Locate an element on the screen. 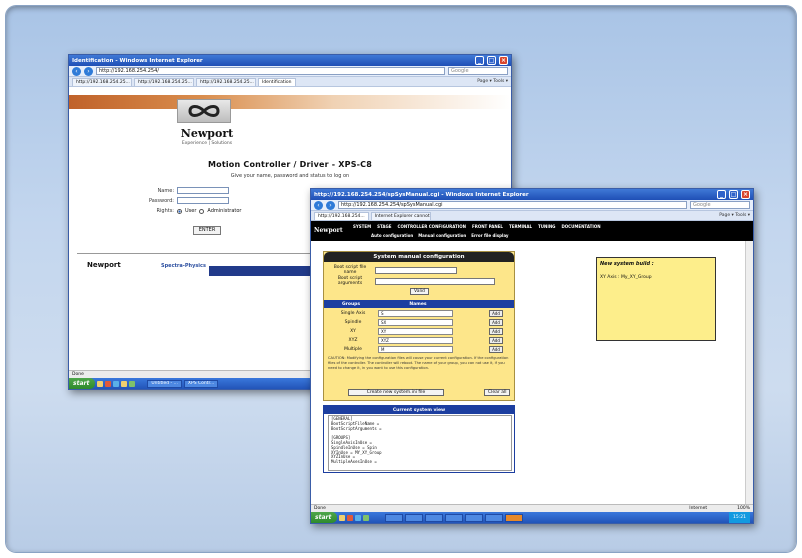 Image resolution: width=802 pixels, height=558 pixels. administrator-radio-label: Administrator is located at coordinates (224, 211).